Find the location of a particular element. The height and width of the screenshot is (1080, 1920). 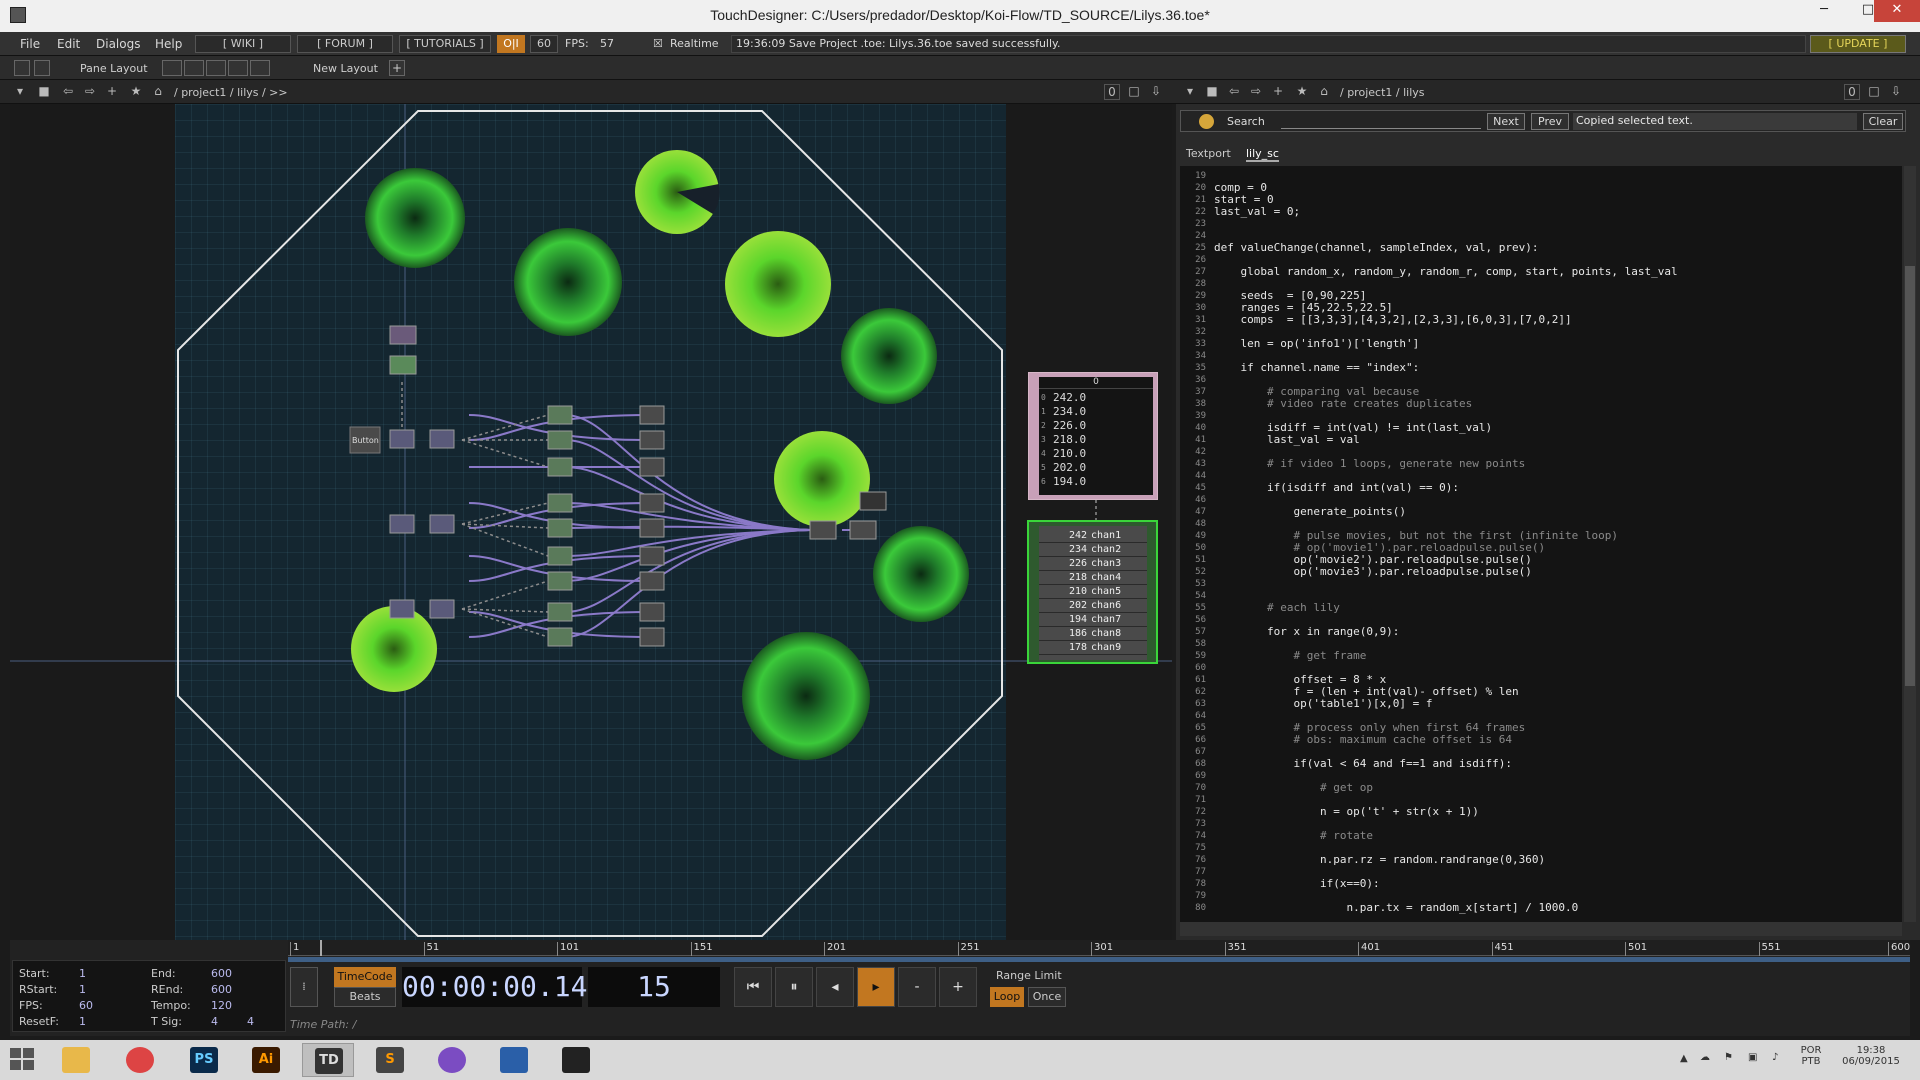

code-line: 66 # obs: maximum cache offset is 64 is located at coordinates (1540, 740).